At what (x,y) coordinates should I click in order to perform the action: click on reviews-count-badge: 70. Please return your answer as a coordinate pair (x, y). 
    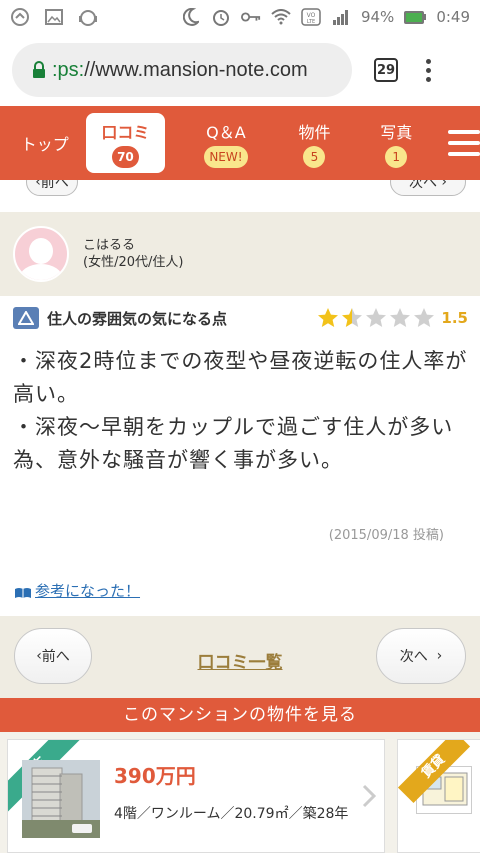
    Looking at the image, I should click on (125, 156).